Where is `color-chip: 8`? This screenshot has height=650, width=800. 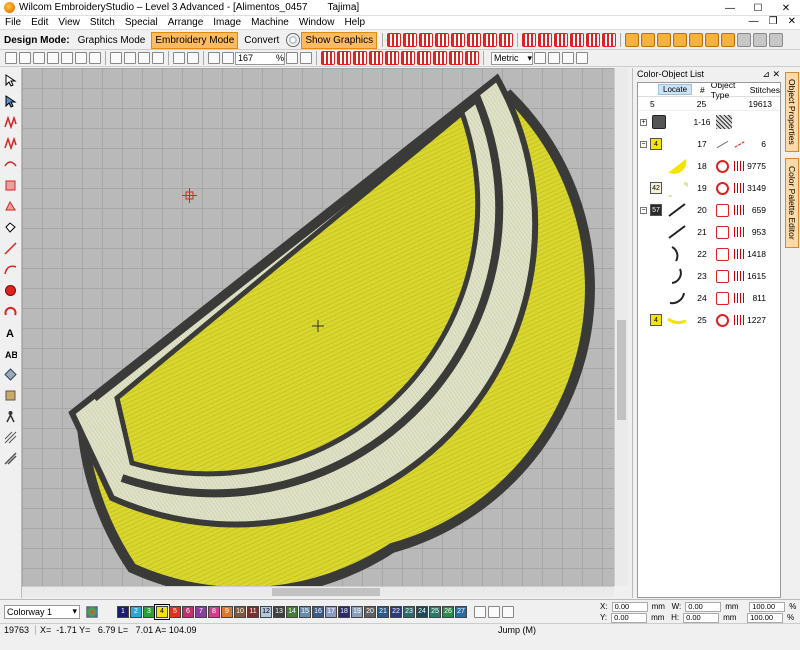
color-chip: 8 is located at coordinates (214, 611).